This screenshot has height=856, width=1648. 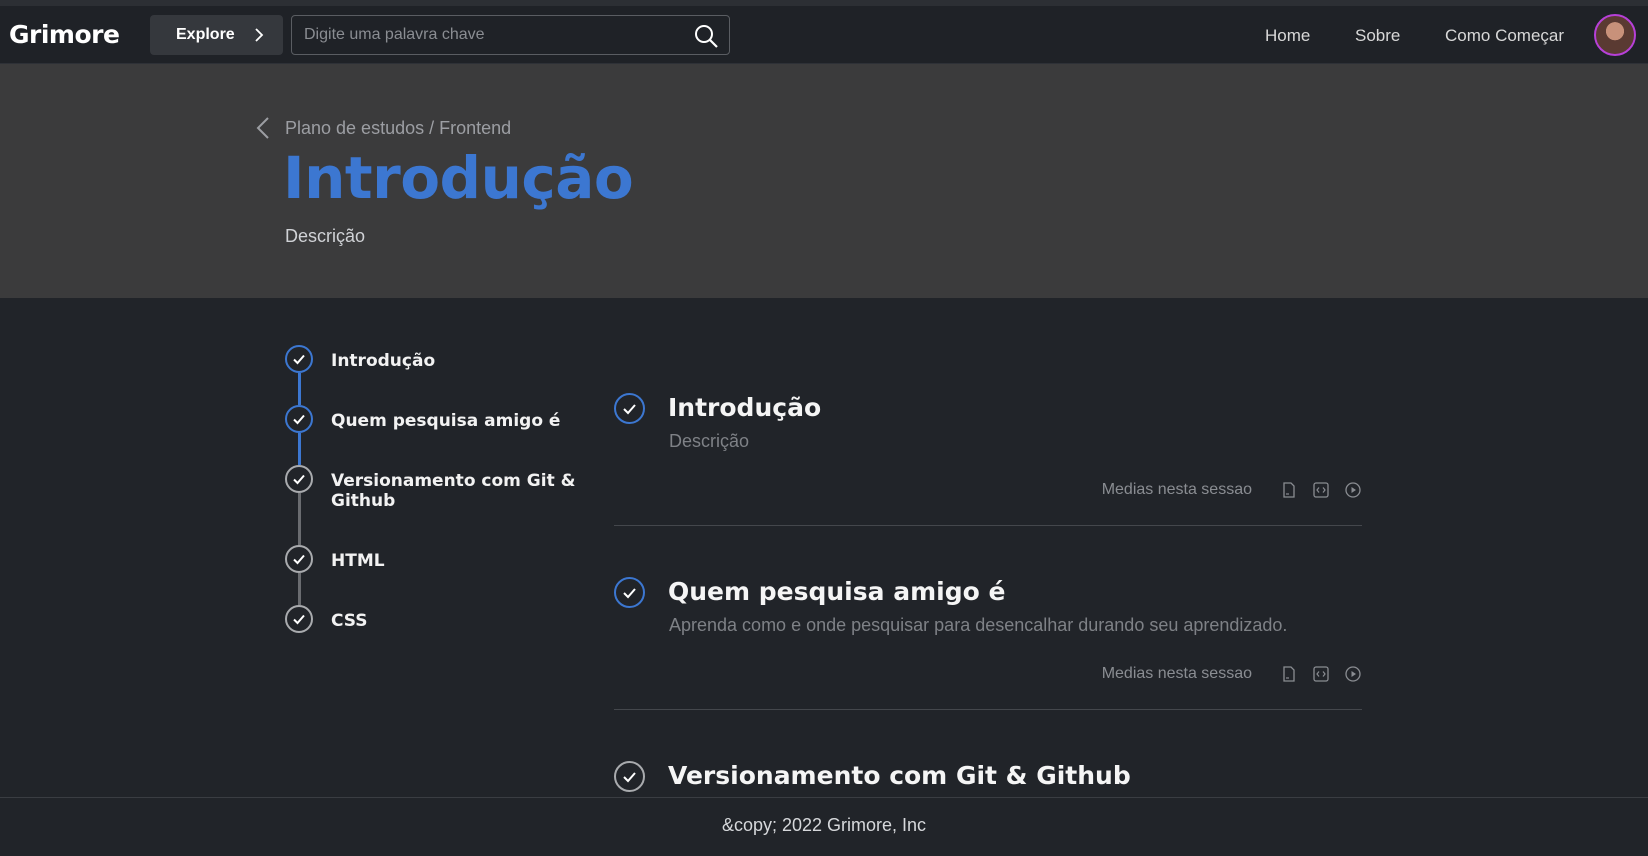 I want to click on page-footer: &copy; 2022 Grimore, Inc, so click(x=824, y=826).